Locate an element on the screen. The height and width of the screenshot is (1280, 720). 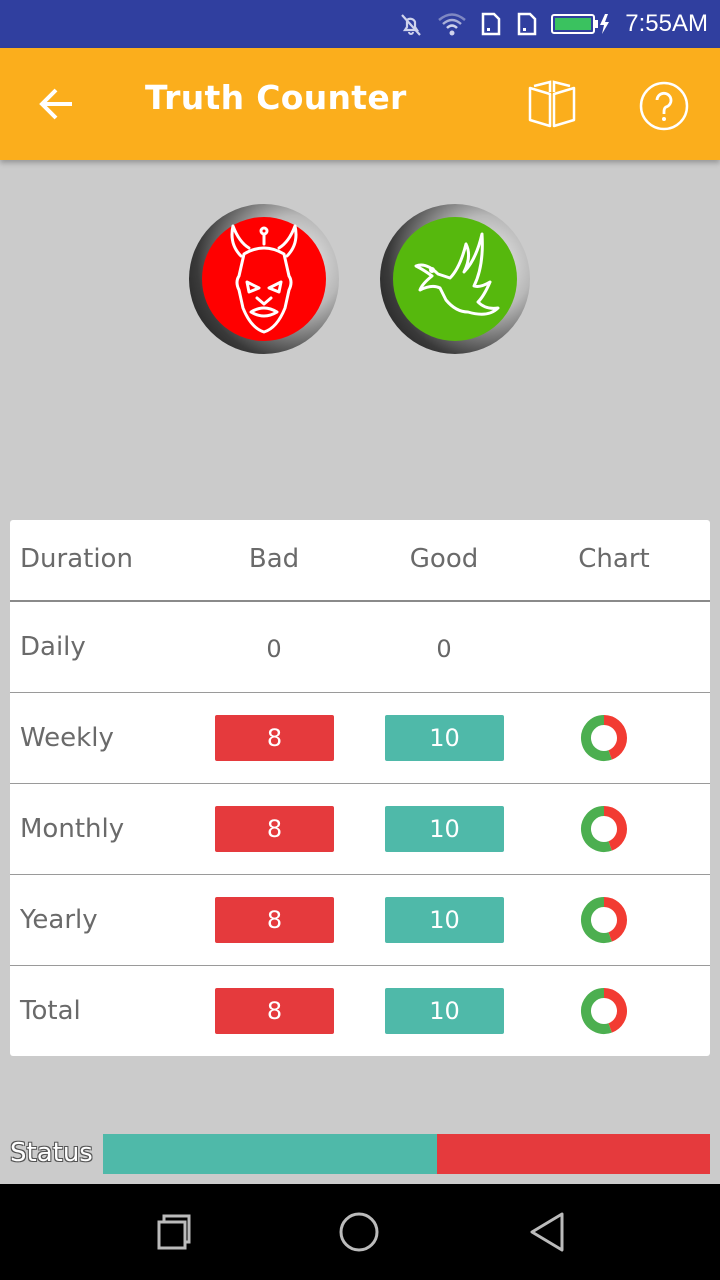
app-bar: Truth Counter is located at coordinates (360, 104).